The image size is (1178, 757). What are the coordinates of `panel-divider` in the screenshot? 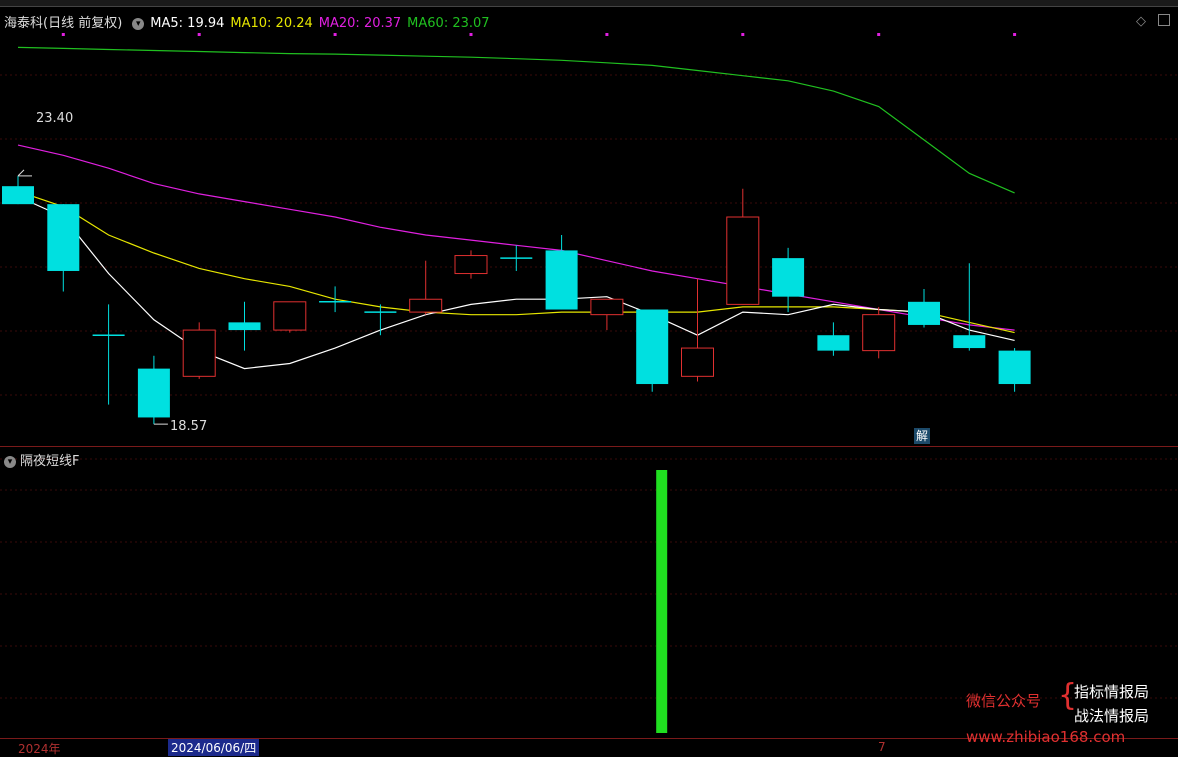 It's located at (589, 446).